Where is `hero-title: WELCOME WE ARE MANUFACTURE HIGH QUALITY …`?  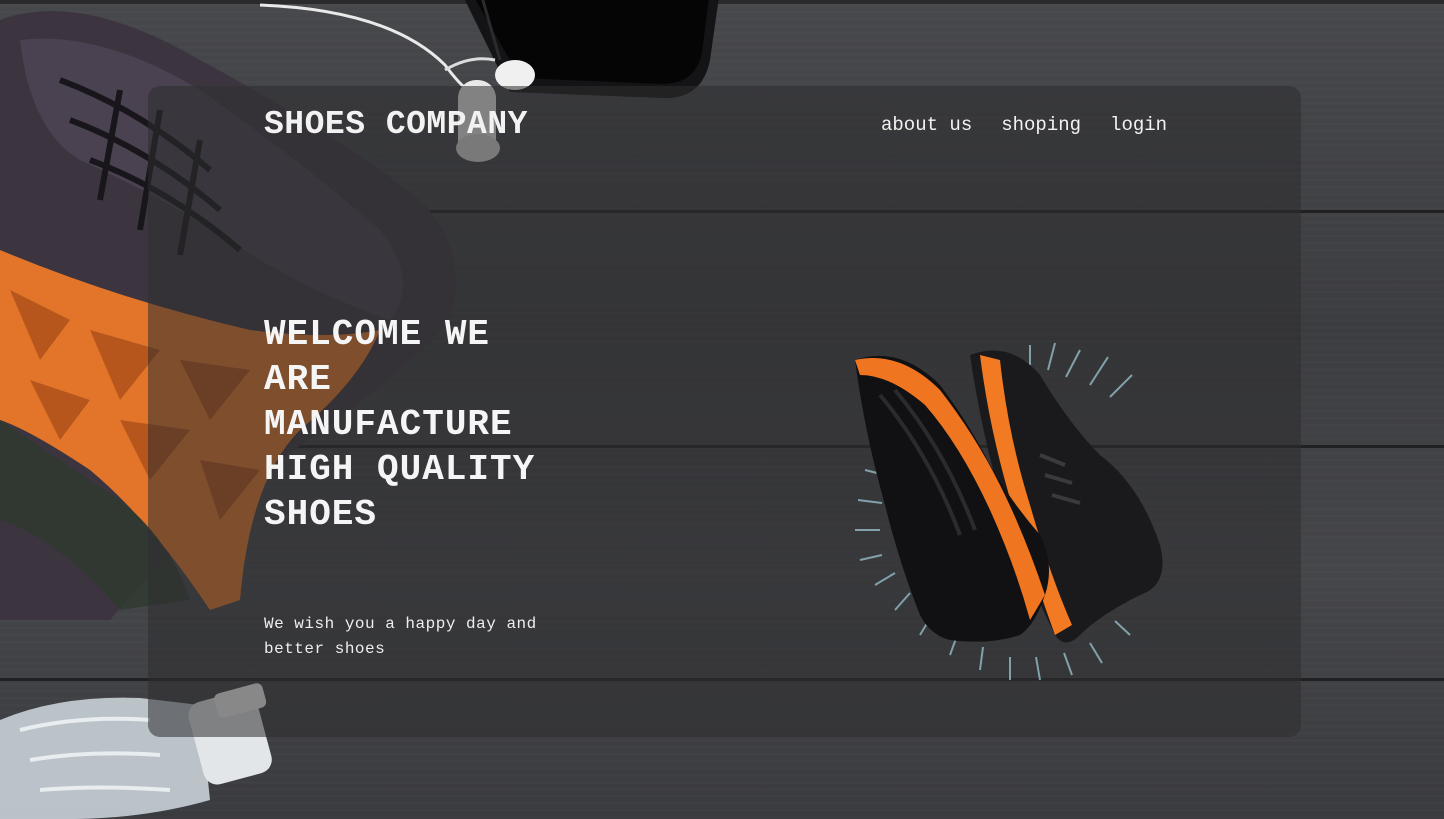
hero-title: WELCOME WE ARE MANUFACTURE HIGH QUALITY … is located at coordinates (400, 424).